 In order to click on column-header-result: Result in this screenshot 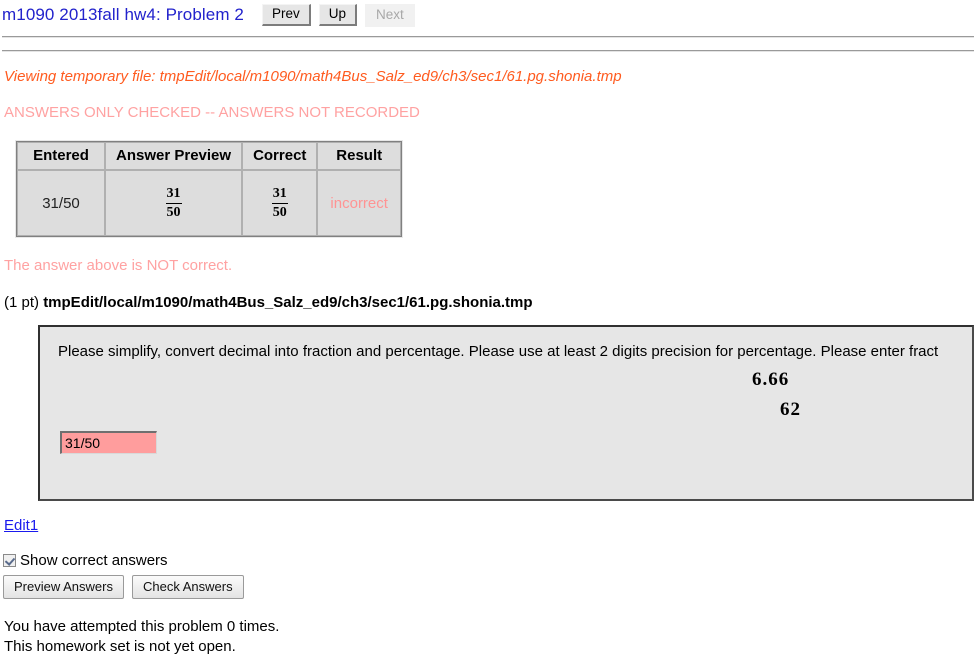, I will do `click(359, 156)`.